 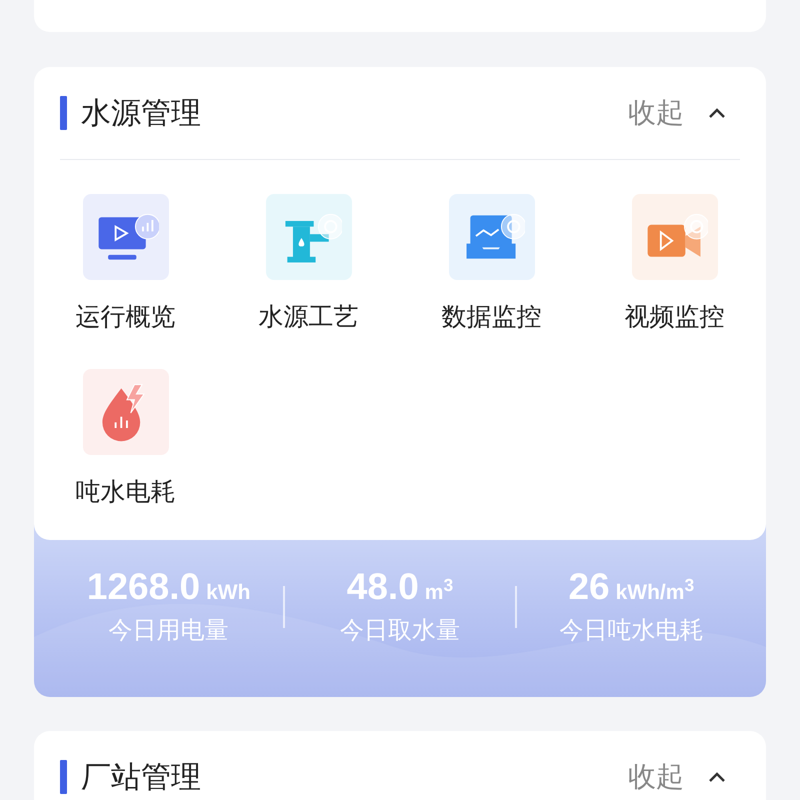 What do you see at coordinates (382, 587) in the screenshot?
I see `stat-value: 48.0` at bounding box center [382, 587].